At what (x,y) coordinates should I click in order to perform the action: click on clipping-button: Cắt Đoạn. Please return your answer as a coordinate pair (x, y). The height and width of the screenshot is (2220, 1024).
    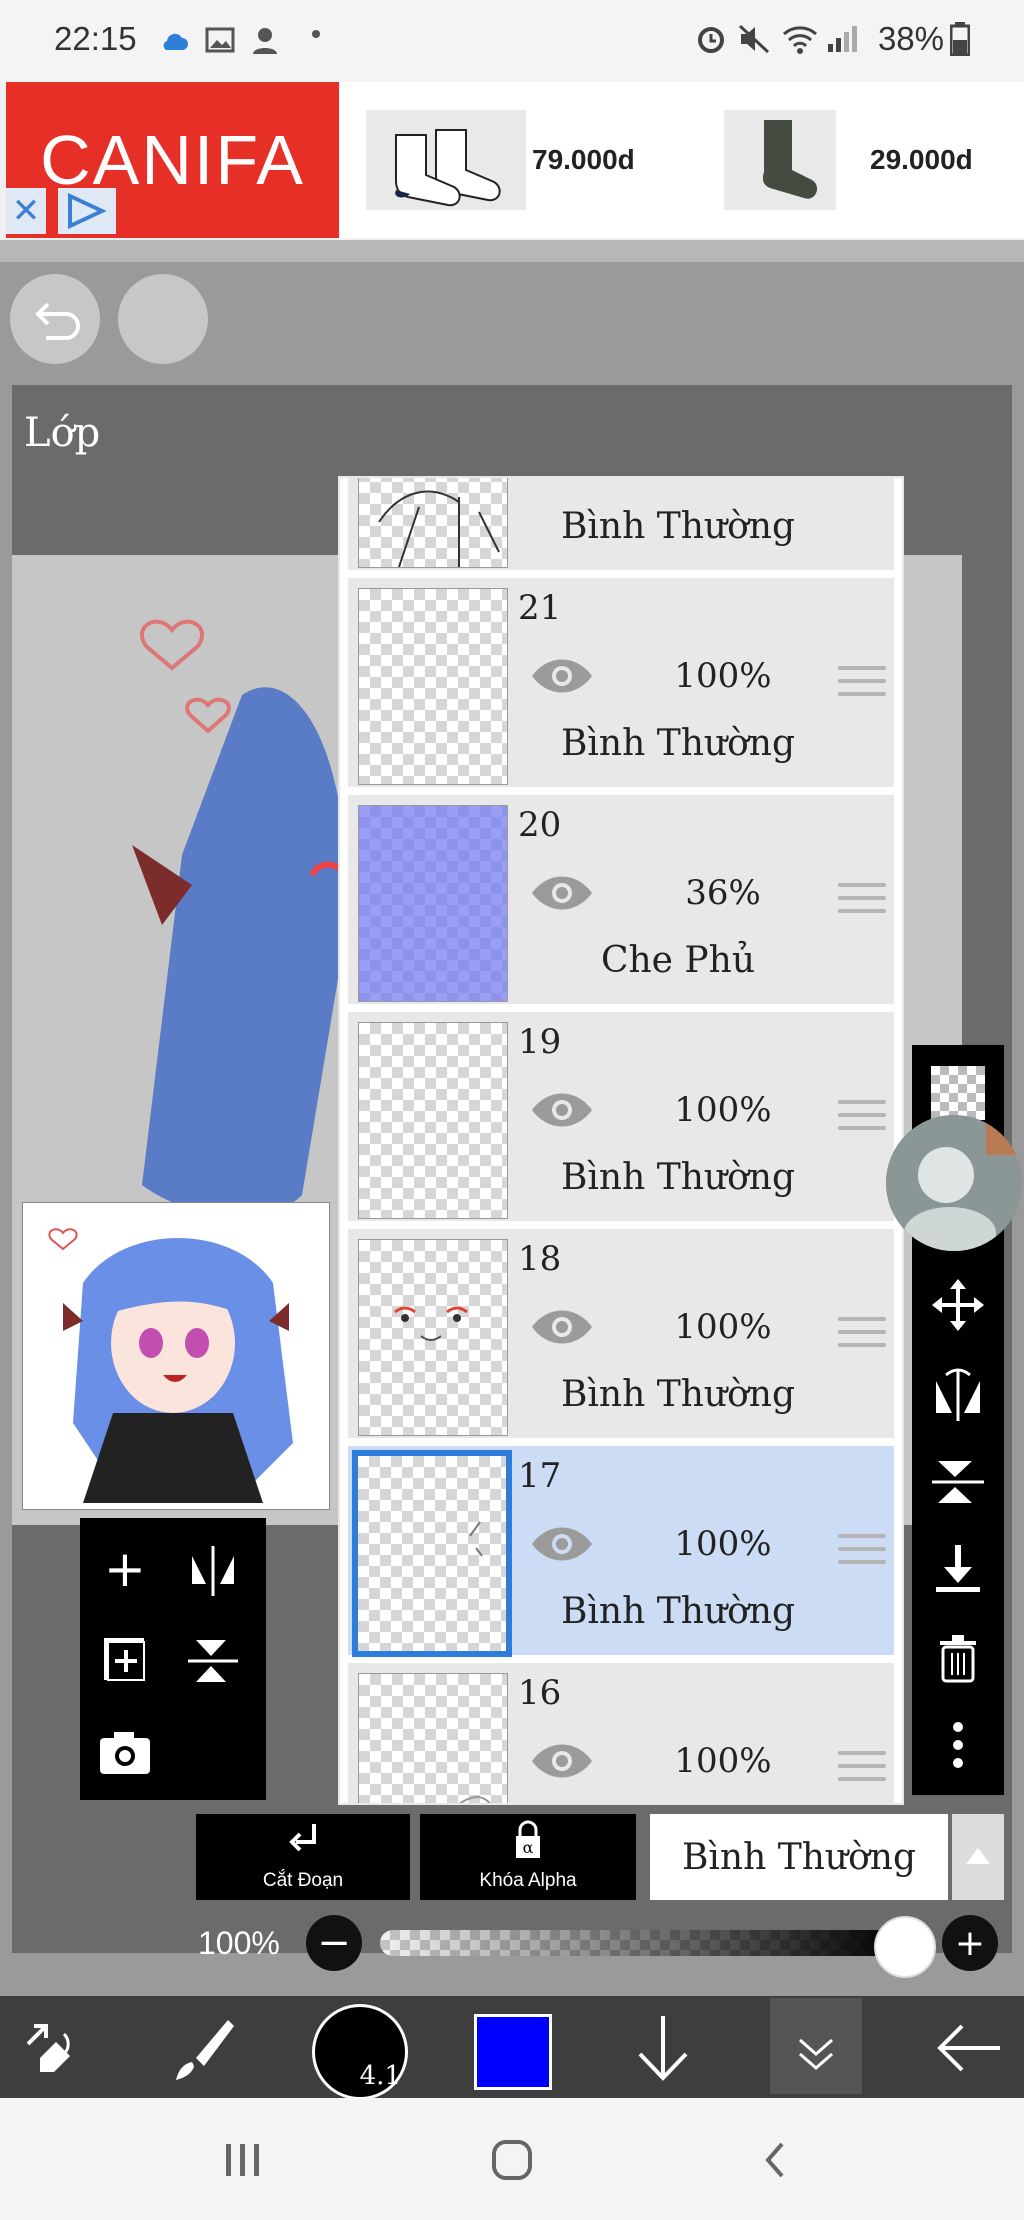
    Looking at the image, I should click on (303, 1857).